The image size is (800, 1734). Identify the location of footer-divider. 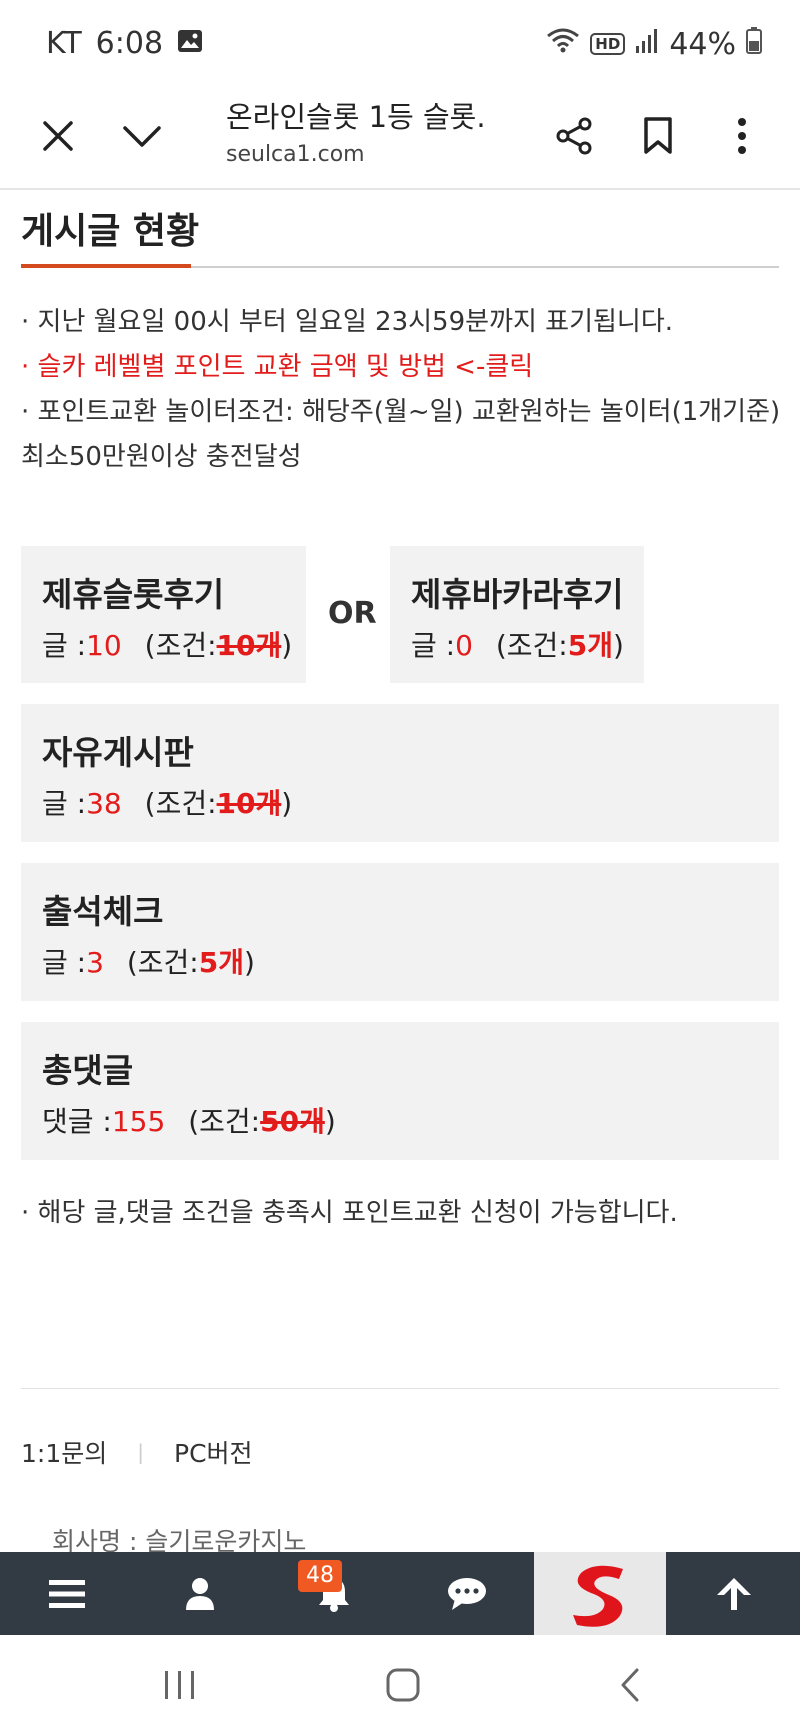
(400, 1388).